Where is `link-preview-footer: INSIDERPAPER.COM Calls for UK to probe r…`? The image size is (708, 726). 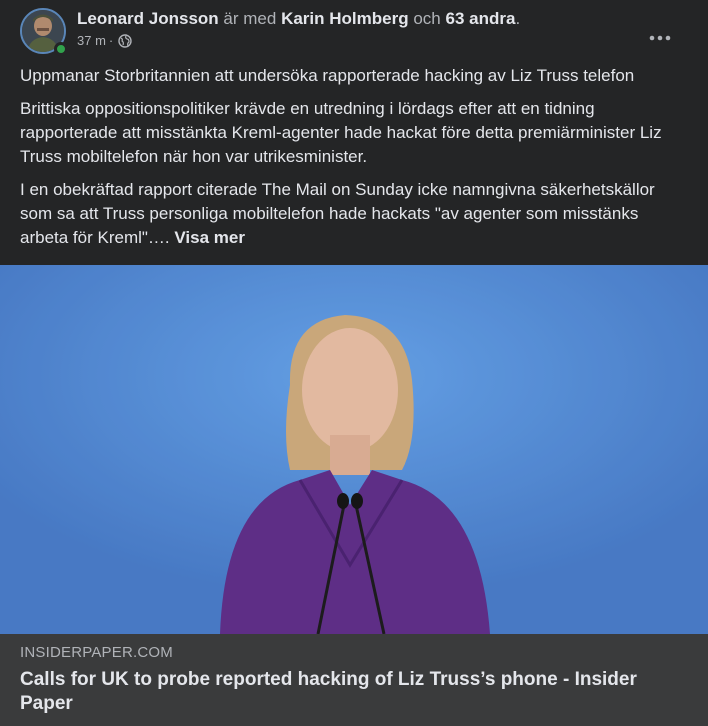 link-preview-footer: INSIDERPAPER.COM Calls for UK to probe r… is located at coordinates (354, 680).